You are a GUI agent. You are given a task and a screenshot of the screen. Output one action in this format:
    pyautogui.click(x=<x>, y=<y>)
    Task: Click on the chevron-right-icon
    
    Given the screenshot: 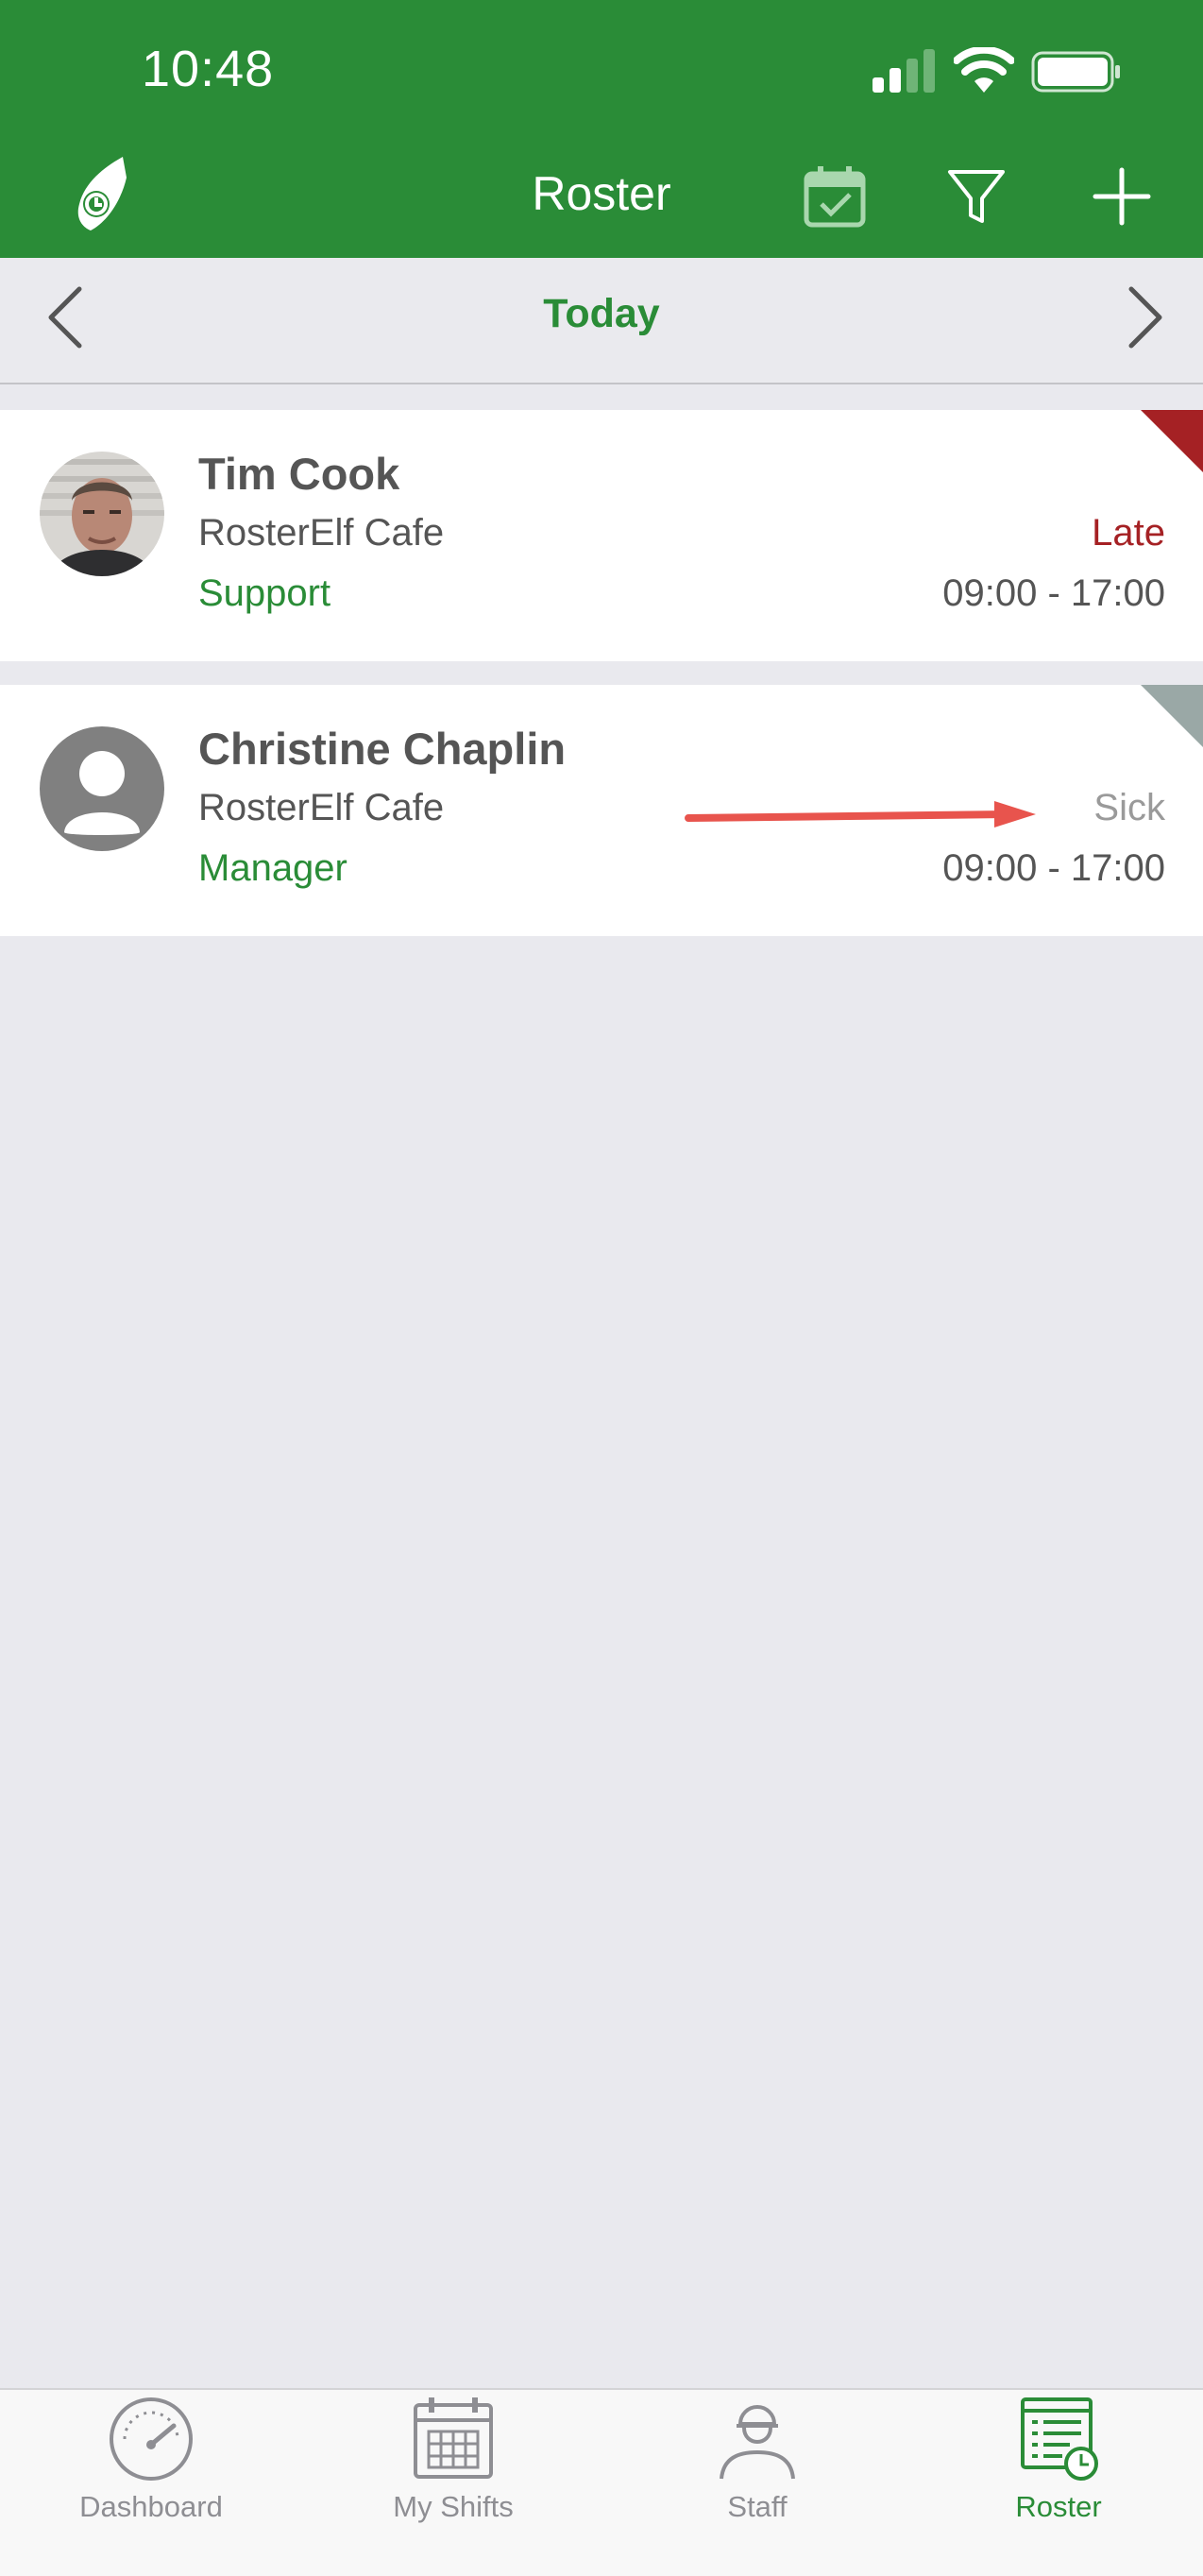 What is the action you would take?
    pyautogui.click(x=1146, y=317)
    